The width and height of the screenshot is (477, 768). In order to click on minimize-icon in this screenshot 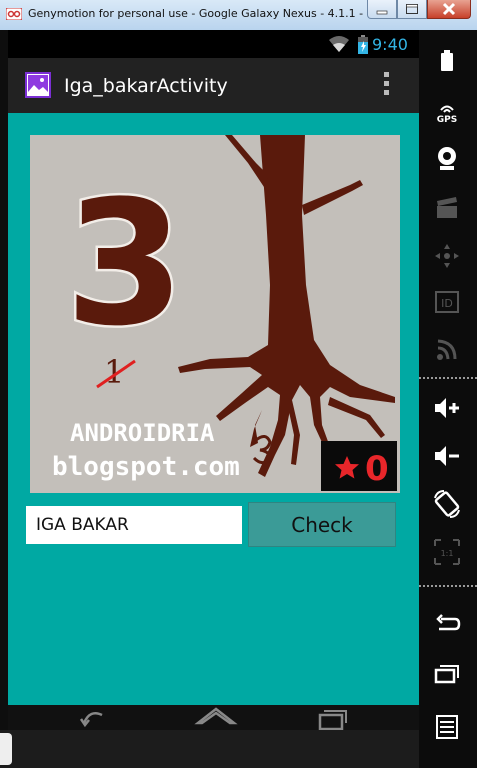, I will do `click(382, 12)`.